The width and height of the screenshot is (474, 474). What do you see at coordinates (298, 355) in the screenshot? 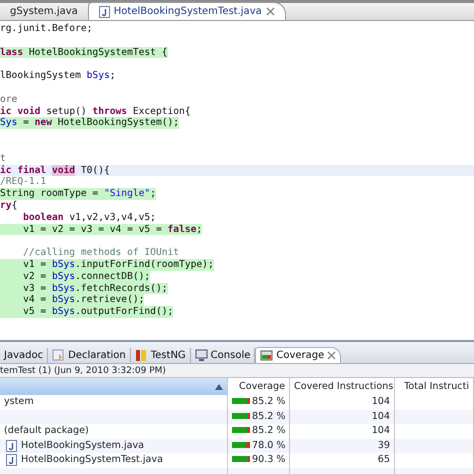
I see `view-tab: Coverage` at bounding box center [298, 355].